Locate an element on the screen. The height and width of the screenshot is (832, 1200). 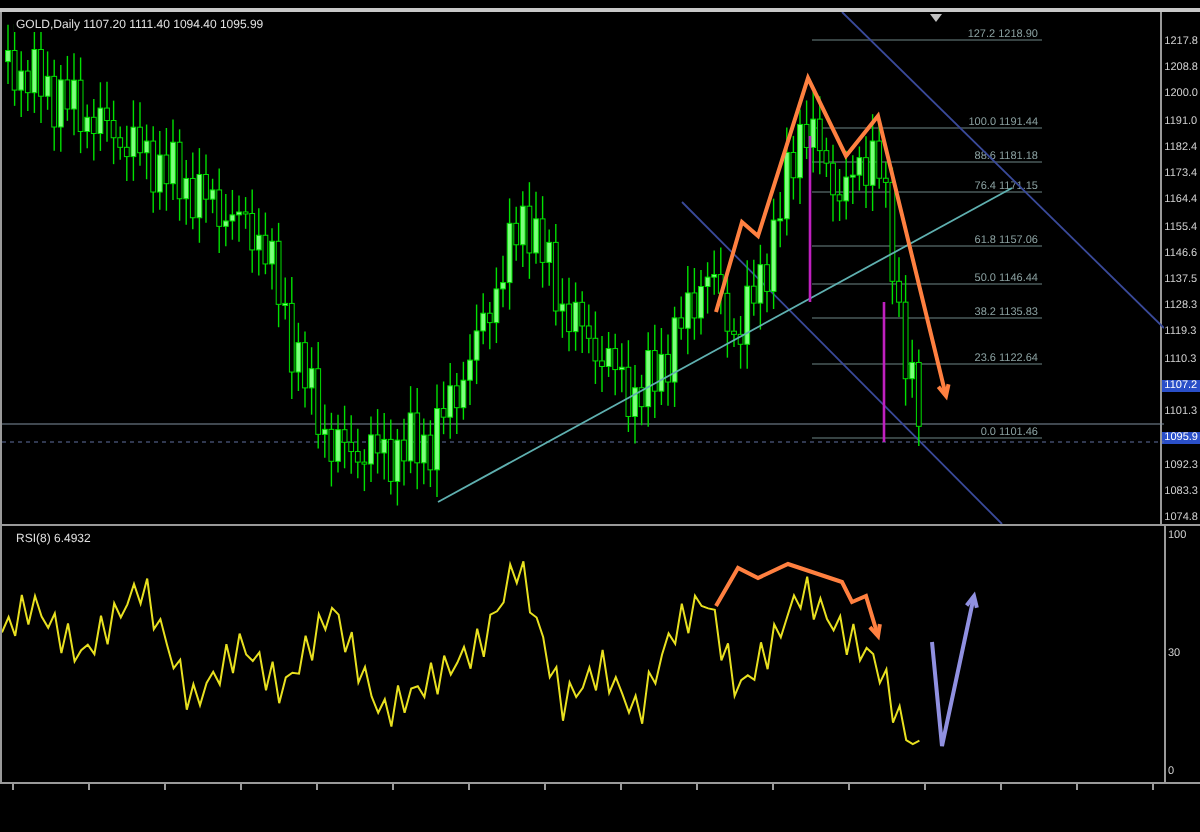
triangle-marker-icon is located at coordinates (936, 18).